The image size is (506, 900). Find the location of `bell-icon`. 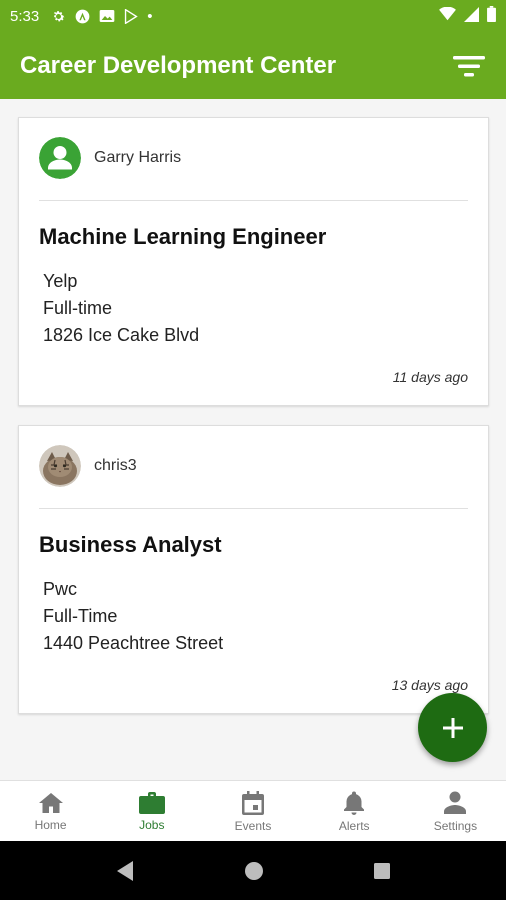

bell-icon is located at coordinates (354, 803).